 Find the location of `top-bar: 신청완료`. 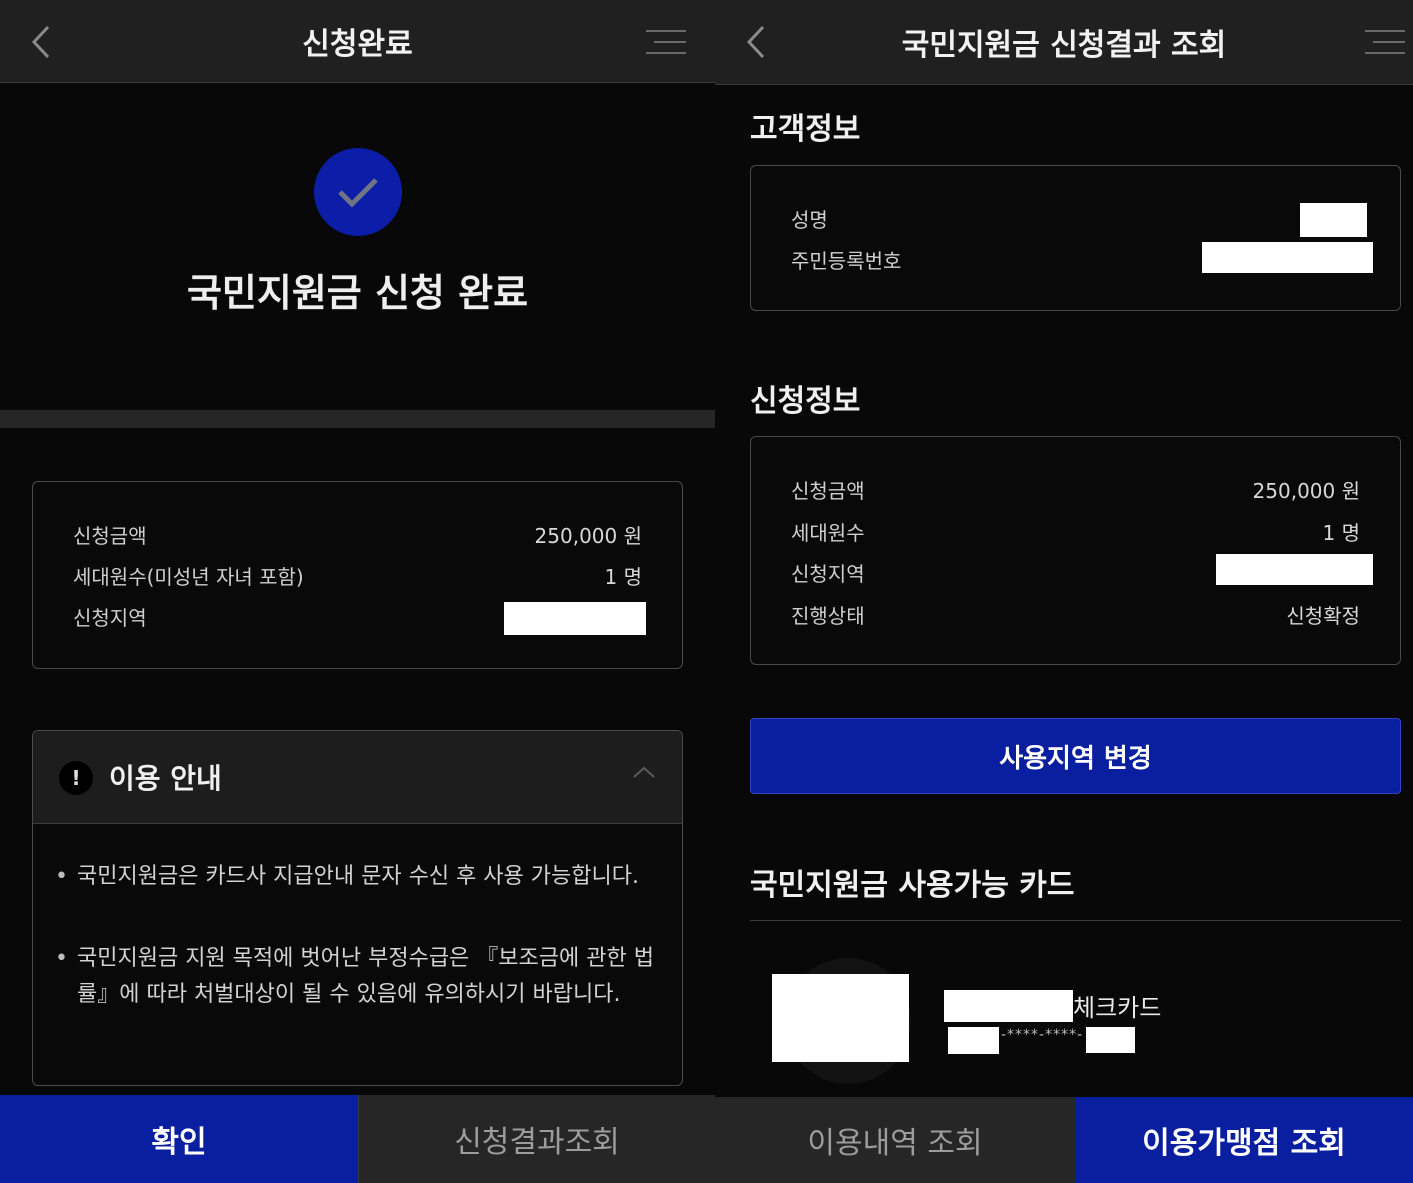

top-bar: 신청완료 is located at coordinates (357, 41).